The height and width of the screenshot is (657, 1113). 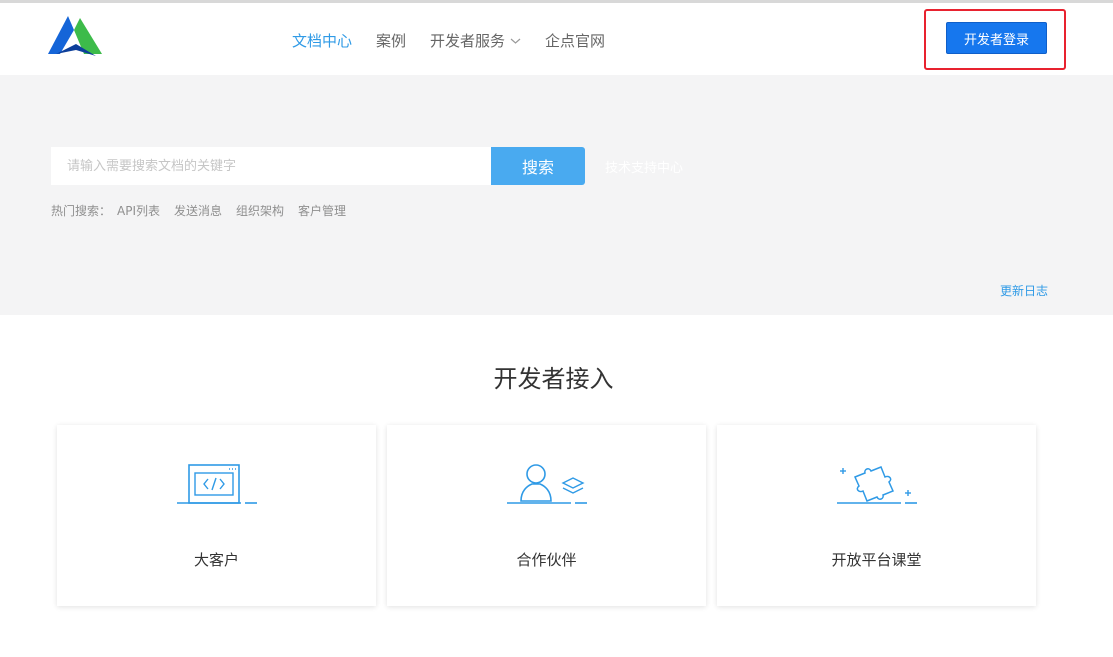 What do you see at coordinates (538, 166) in the screenshot?
I see `search-button: 搜索` at bounding box center [538, 166].